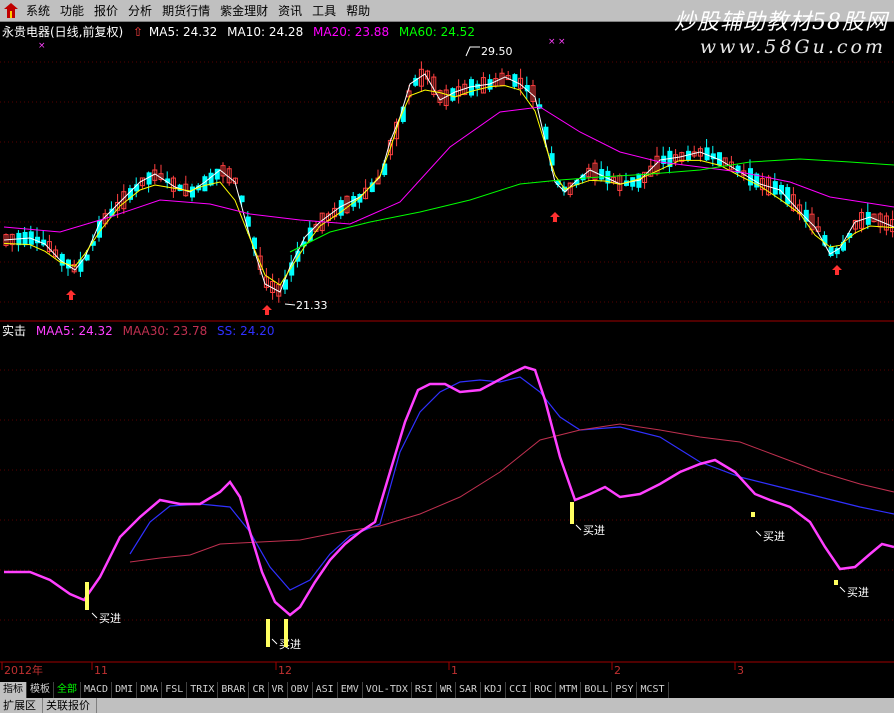  I want to click on tab-macd: MACD, so click(97, 690).